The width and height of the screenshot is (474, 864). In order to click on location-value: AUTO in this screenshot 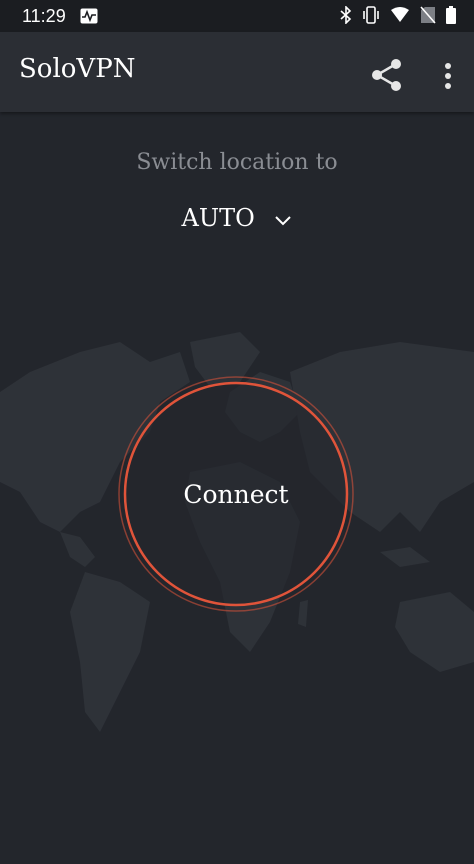, I will do `click(218, 218)`.